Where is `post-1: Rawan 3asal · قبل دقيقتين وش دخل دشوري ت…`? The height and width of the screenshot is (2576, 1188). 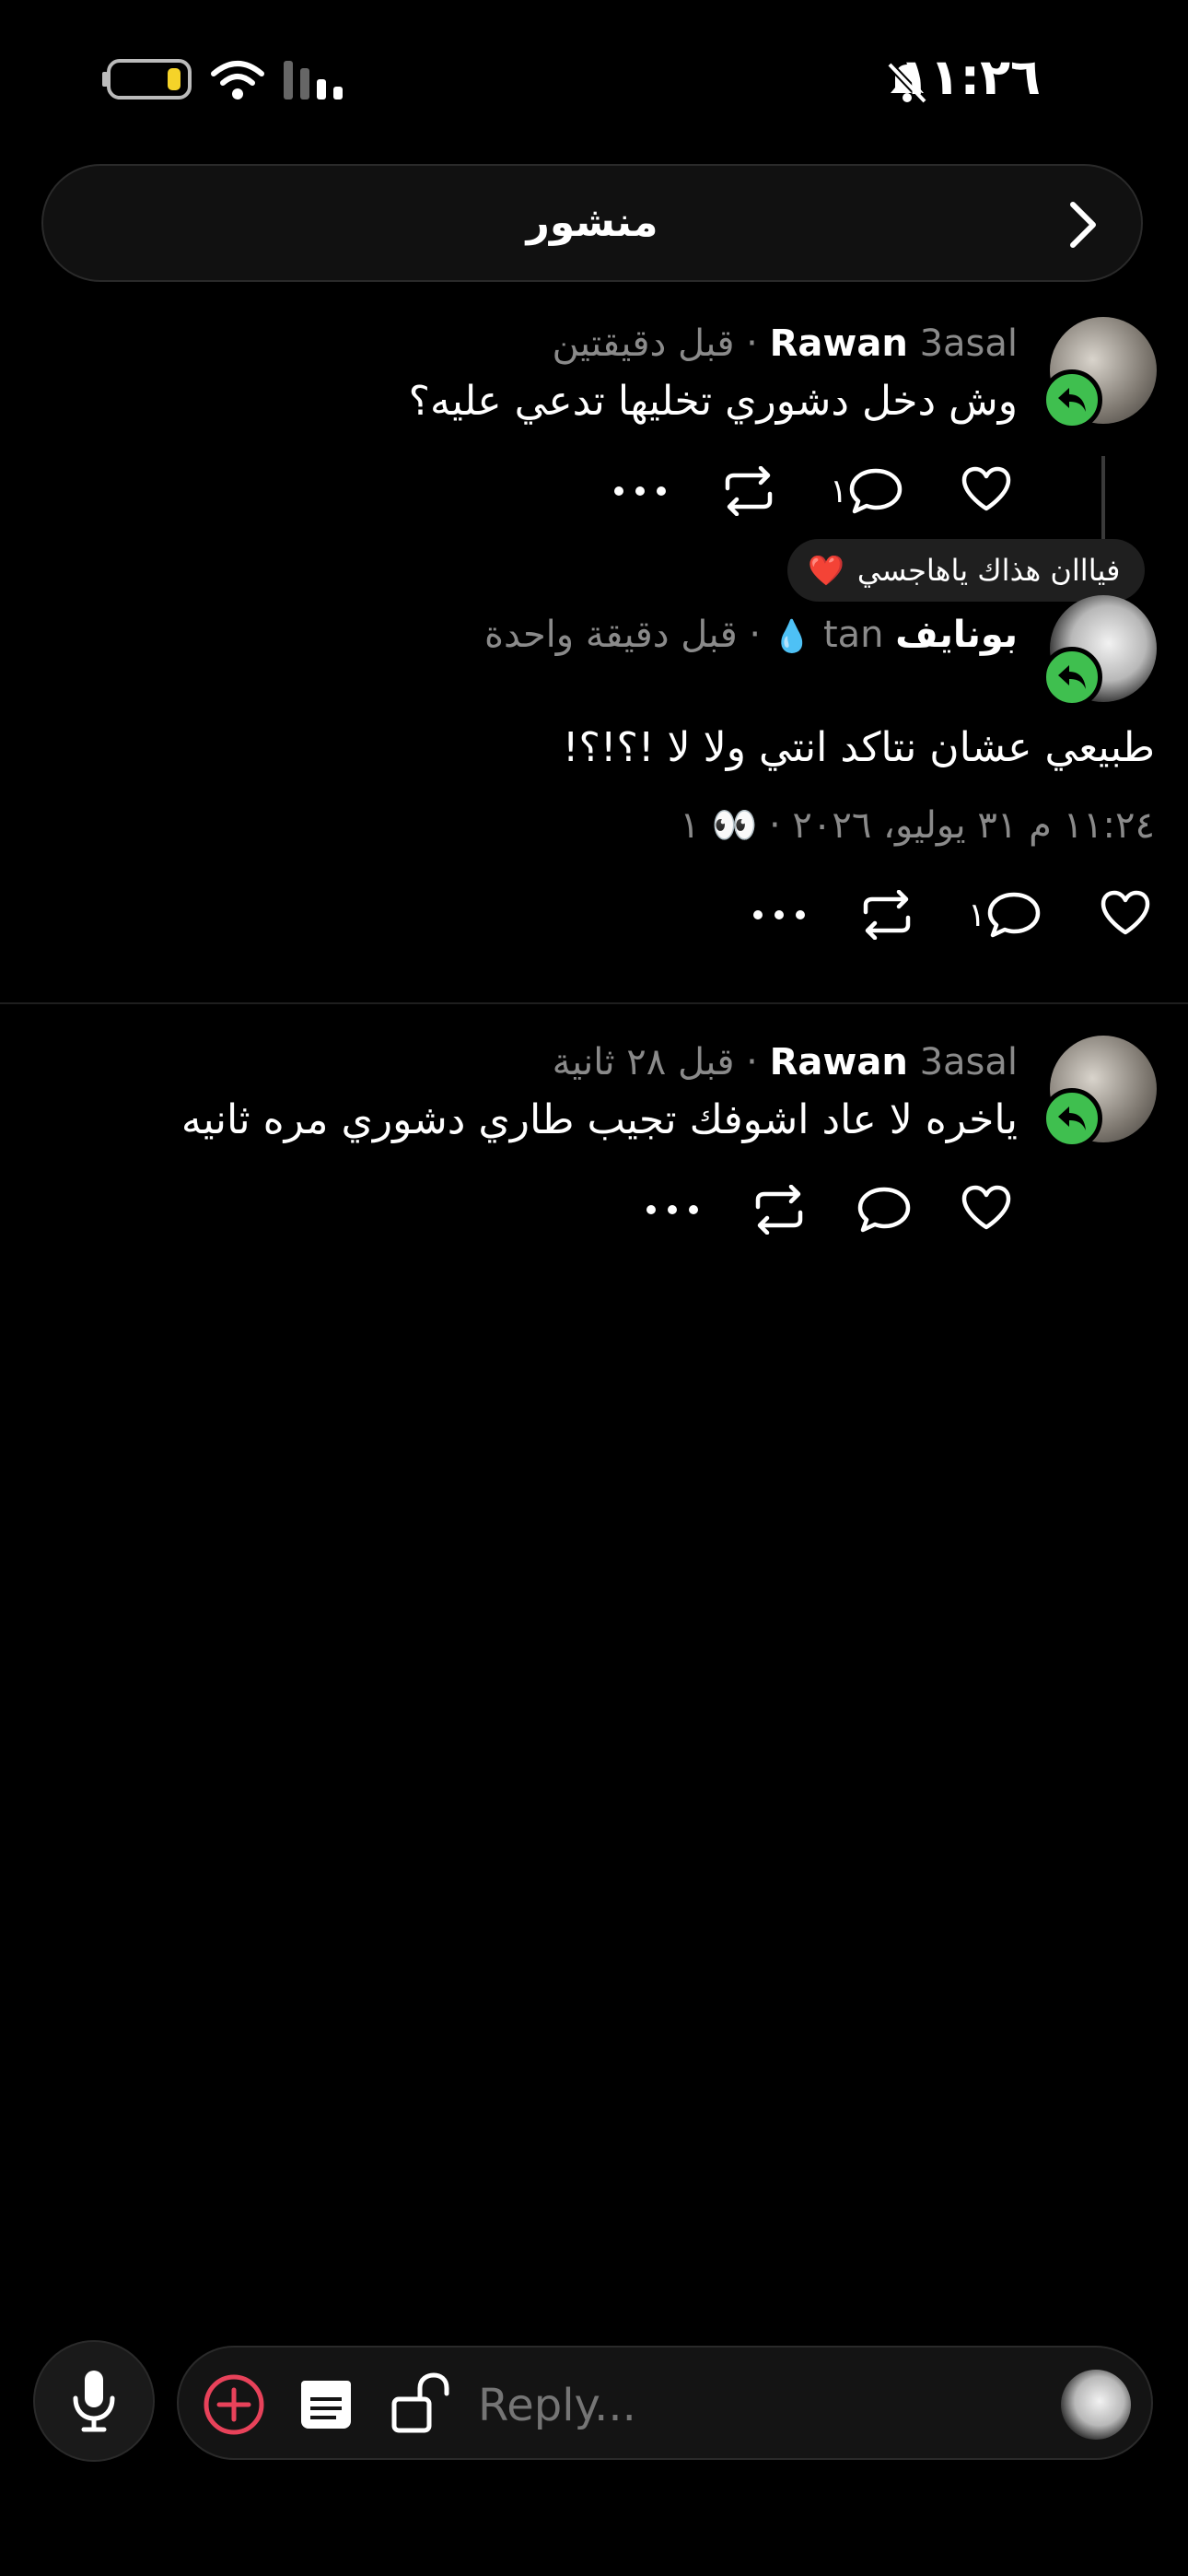 post-1: Rawan 3asal · قبل دقيقتين وش دخل دشوري ت… is located at coordinates (594, 435).